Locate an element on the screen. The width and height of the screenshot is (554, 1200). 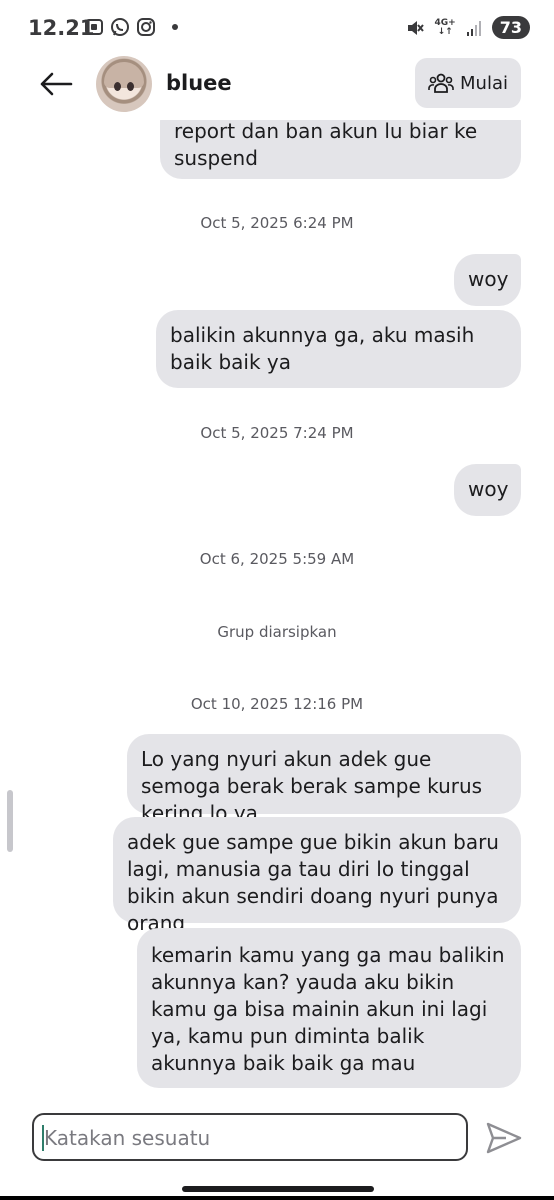
message-input: Katakan sesuatu is located at coordinates (250, 1137).